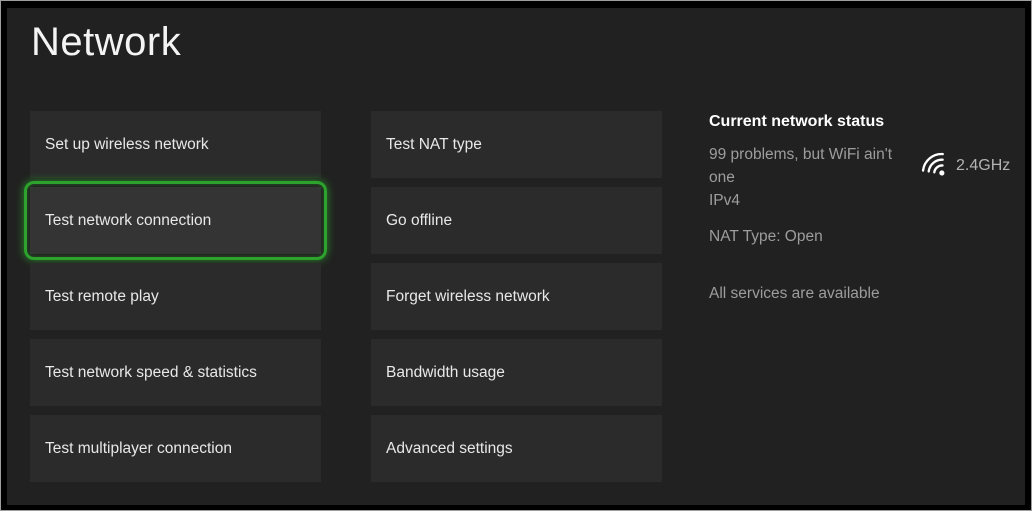  Describe the element at coordinates (983, 165) in the screenshot. I see `wifi-band-label: 2.4GHz` at that location.